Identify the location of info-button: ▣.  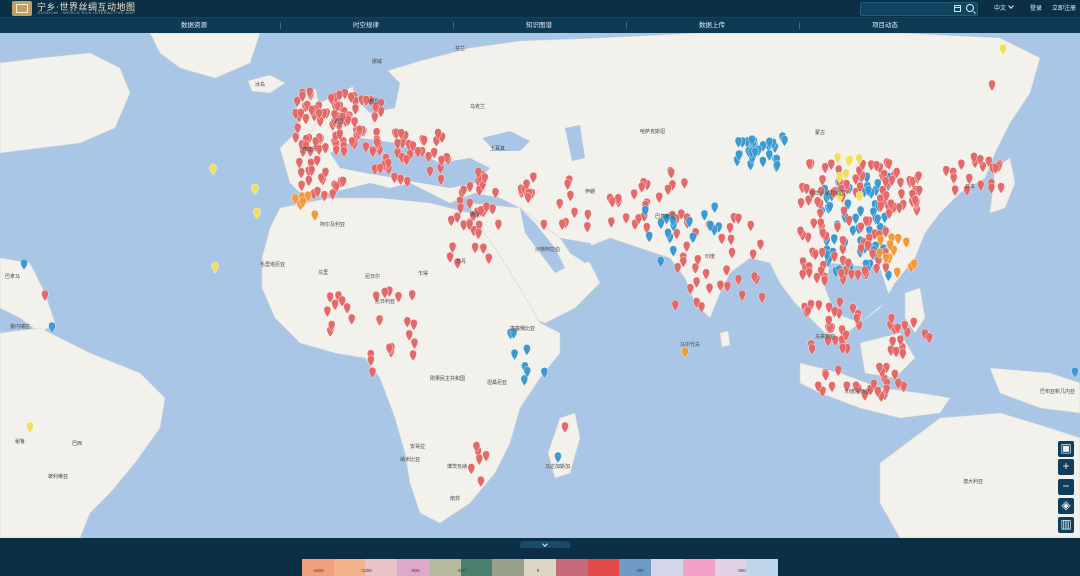
(1066, 449).